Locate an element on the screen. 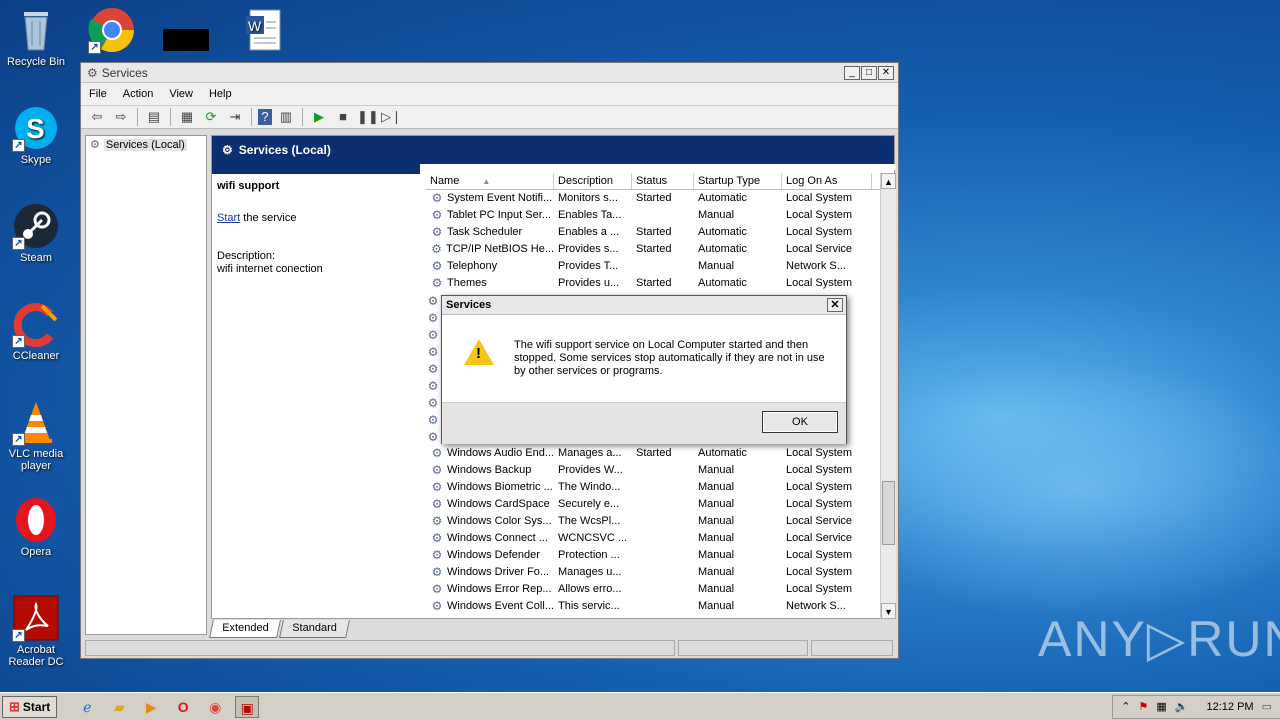 This screenshot has height=720, width=1280. start-service-link: Start is located at coordinates (228, 218).